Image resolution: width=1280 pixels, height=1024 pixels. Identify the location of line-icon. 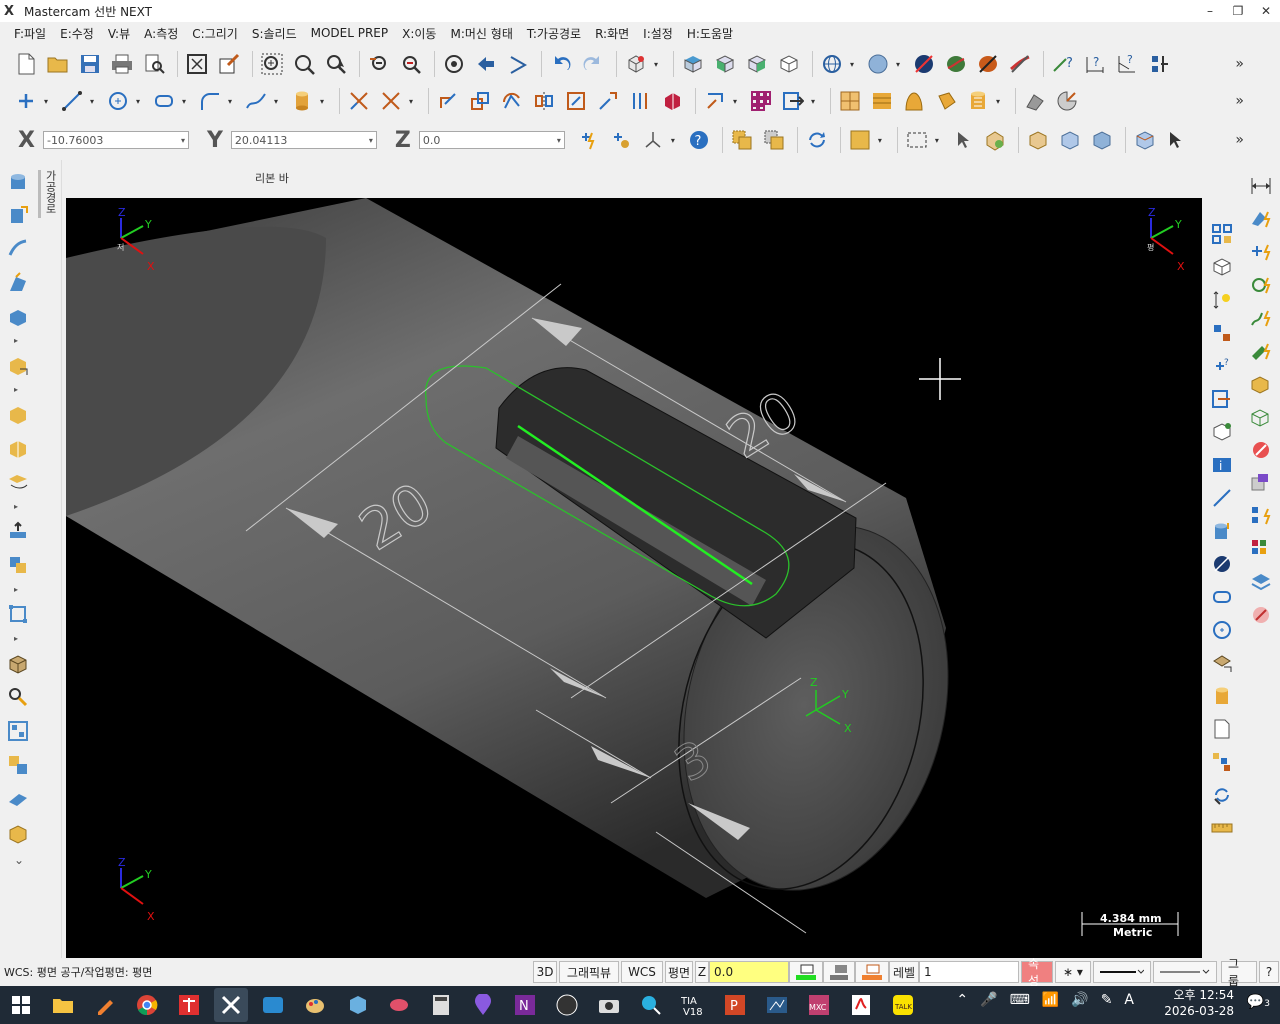
(72, 101).